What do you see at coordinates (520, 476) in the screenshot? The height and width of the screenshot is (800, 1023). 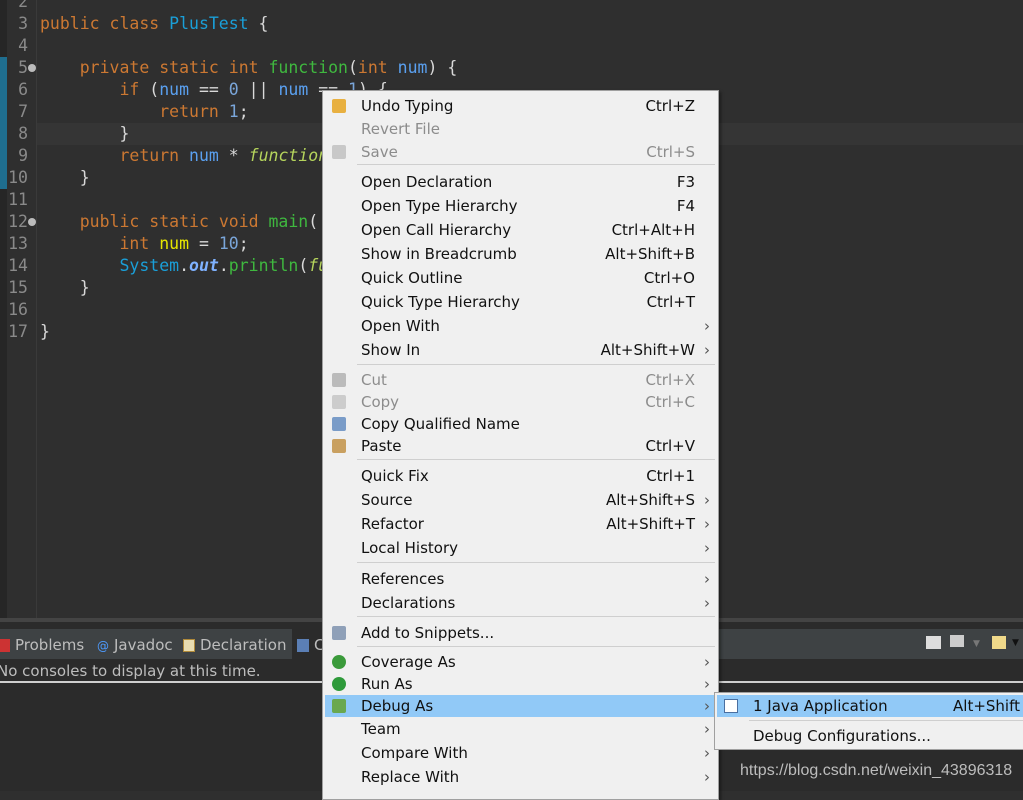 I see `menu-item-quick-fix: Quick Fix Ctrl+1` at bounding box center [520, 476].